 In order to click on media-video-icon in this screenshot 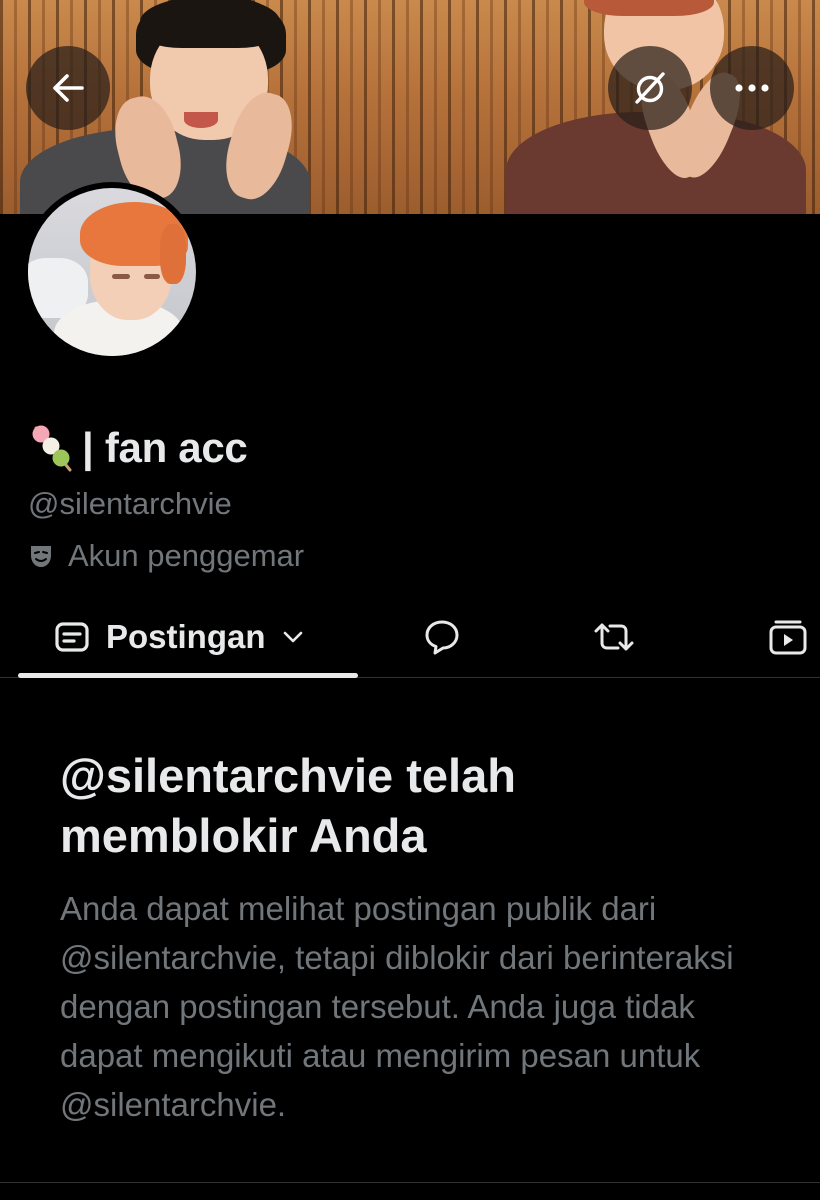, I will do `click(788, 637)`.